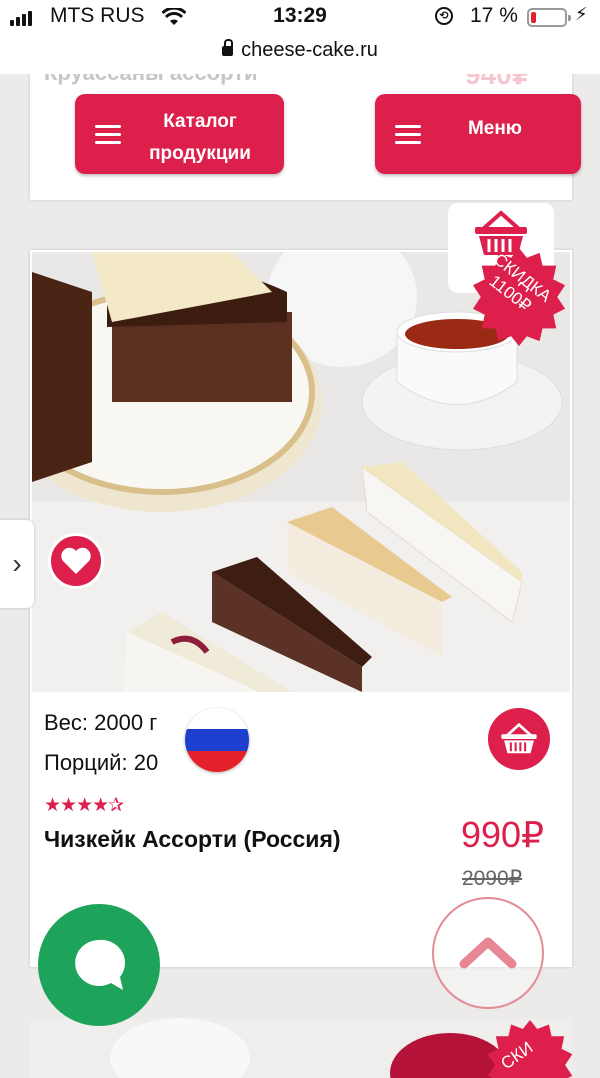 This screenshot has width=600, height=1078. I want to click on catalog-button: Каталог продукции, so click(179, 134).